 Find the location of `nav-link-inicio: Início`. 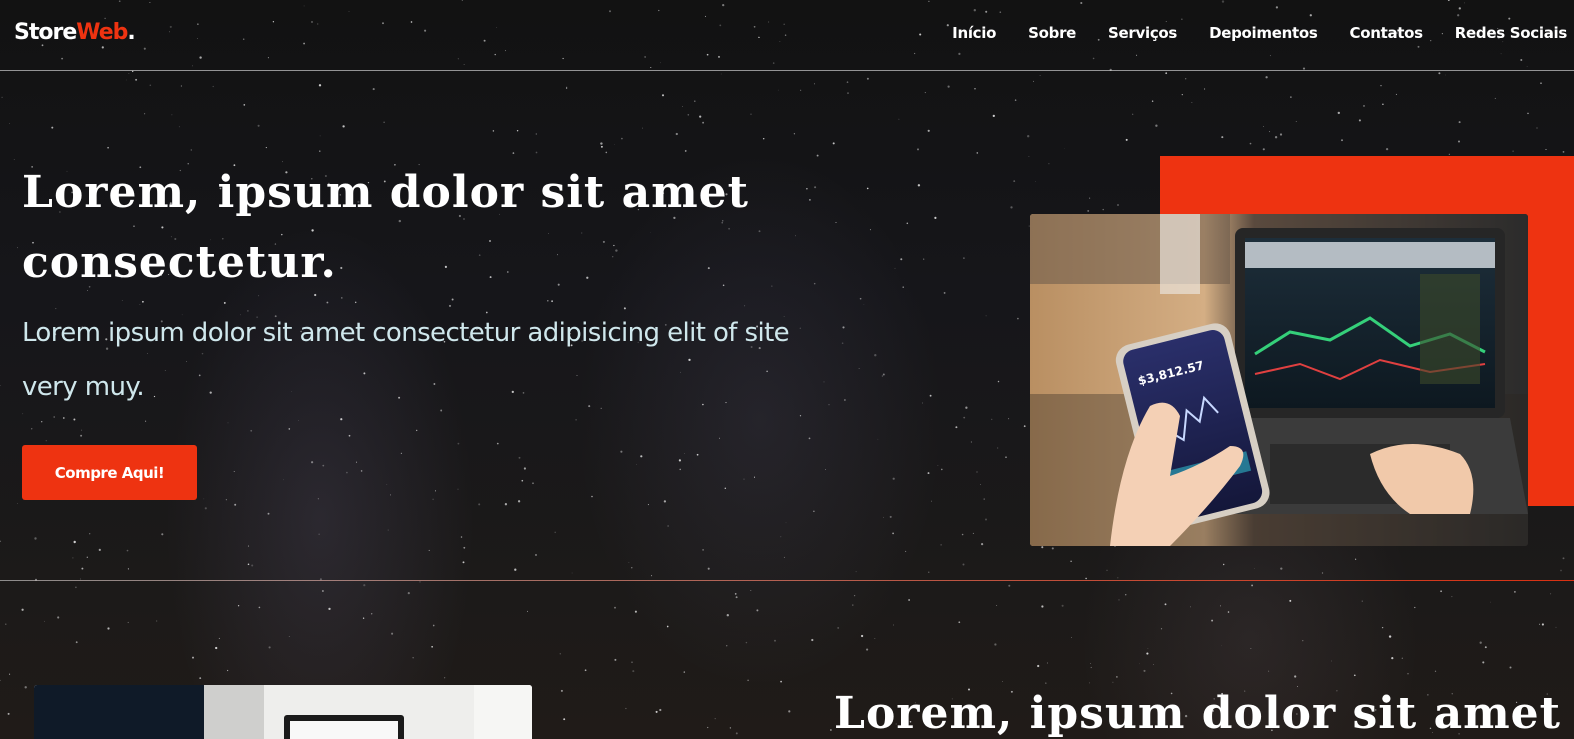

nav-link-inicio: Início is located at coordinates (974, 33).